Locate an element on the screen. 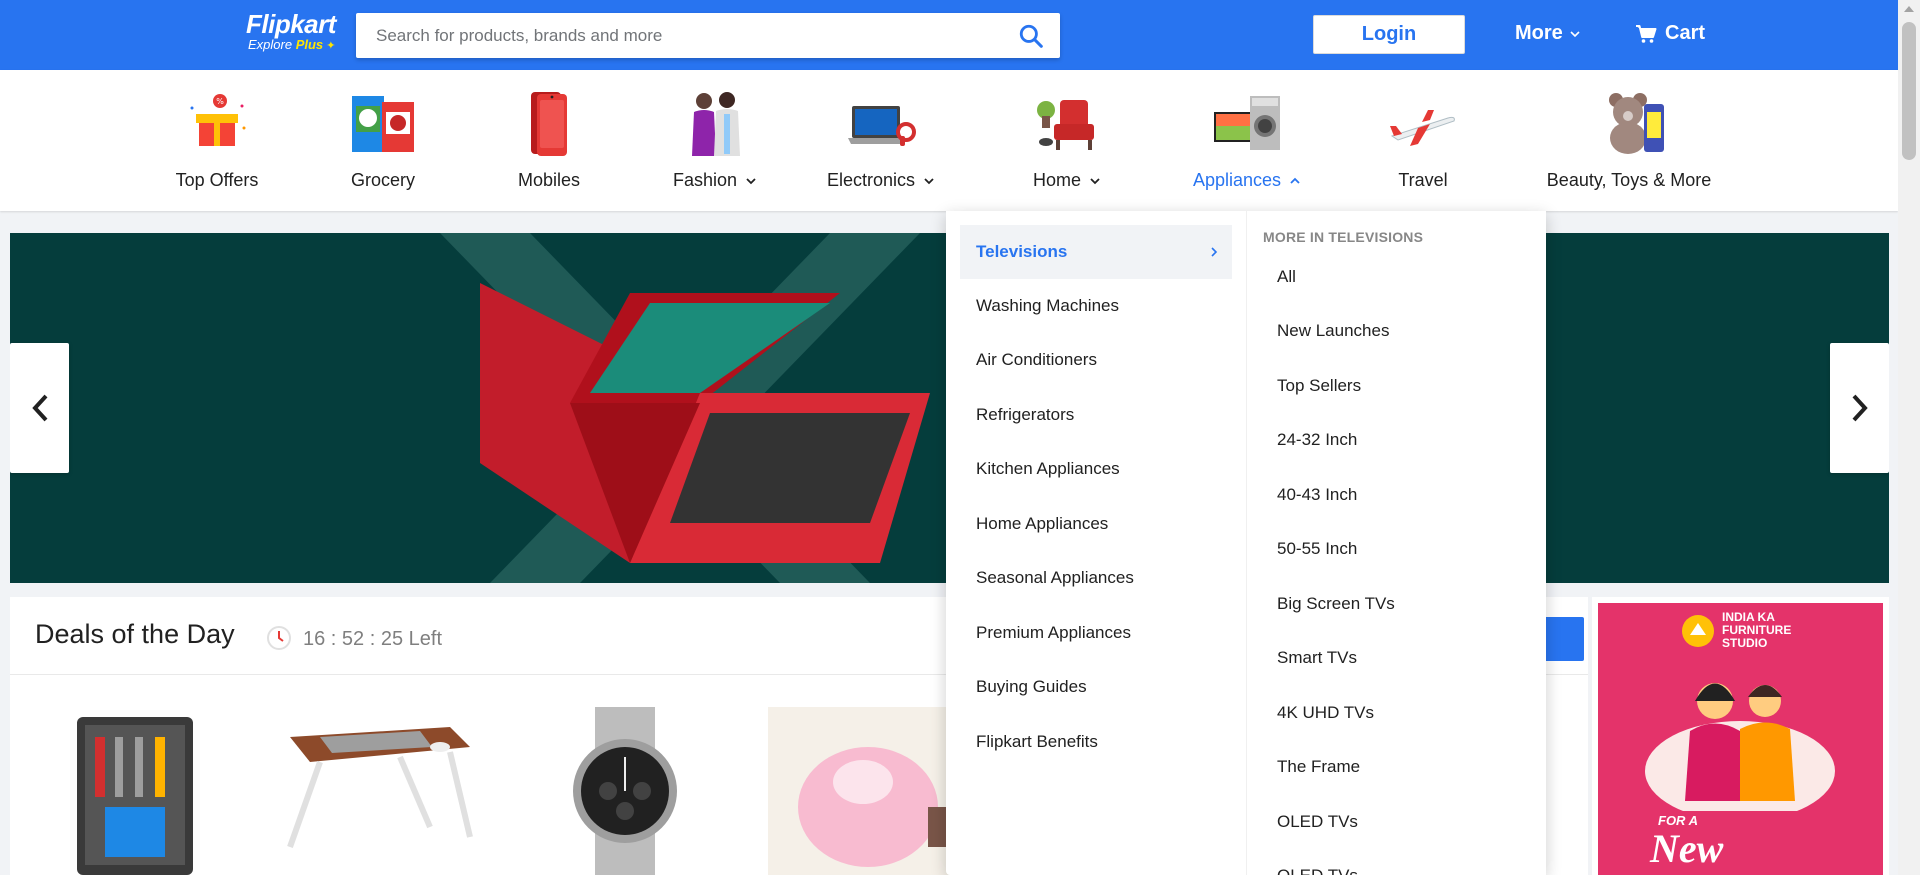  chevron-left-icon is located at coordinates (39, 408).